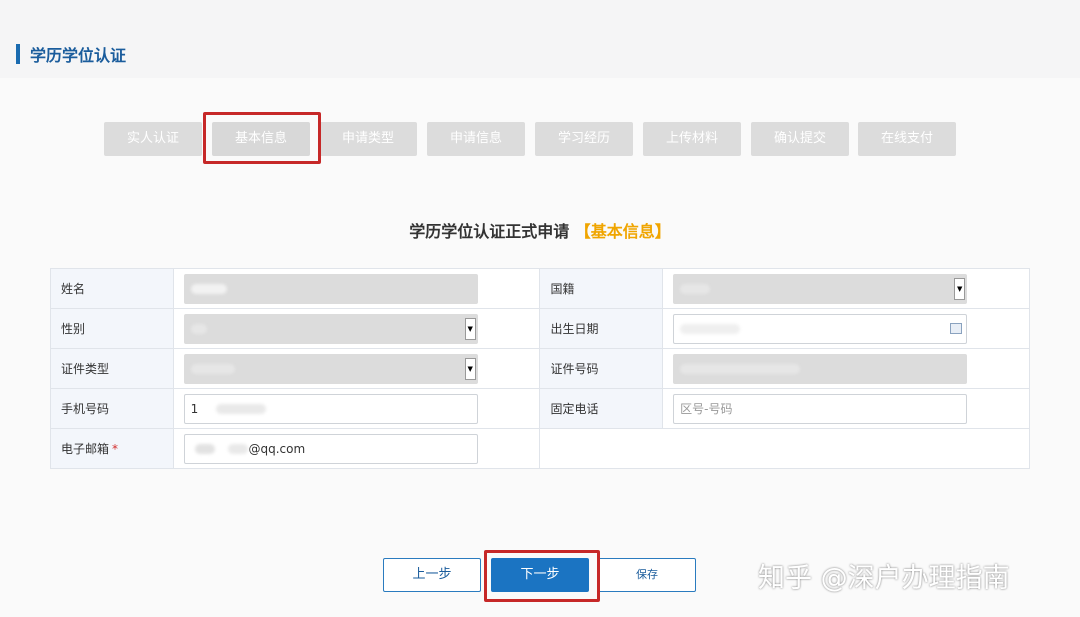 The width and height of the screenshot is (1080, 617). What do you see at coordinates (692, 139) in the screenshot?
I see `step-upload-materials: 上传材料` at bounding box center [692, 139].